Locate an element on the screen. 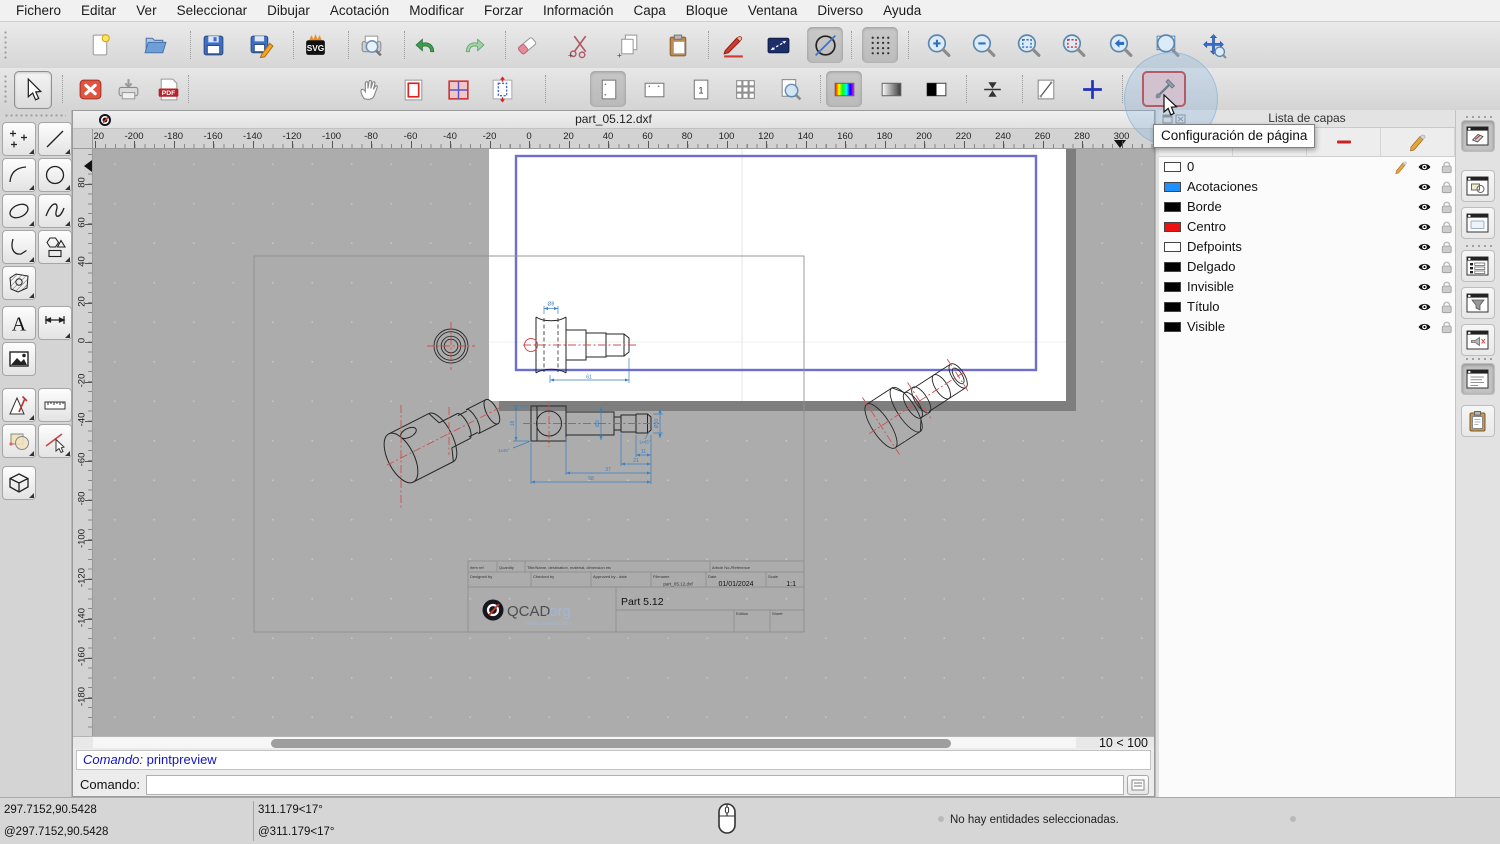  tools-polyline-button is located at coordinates (19, 247).